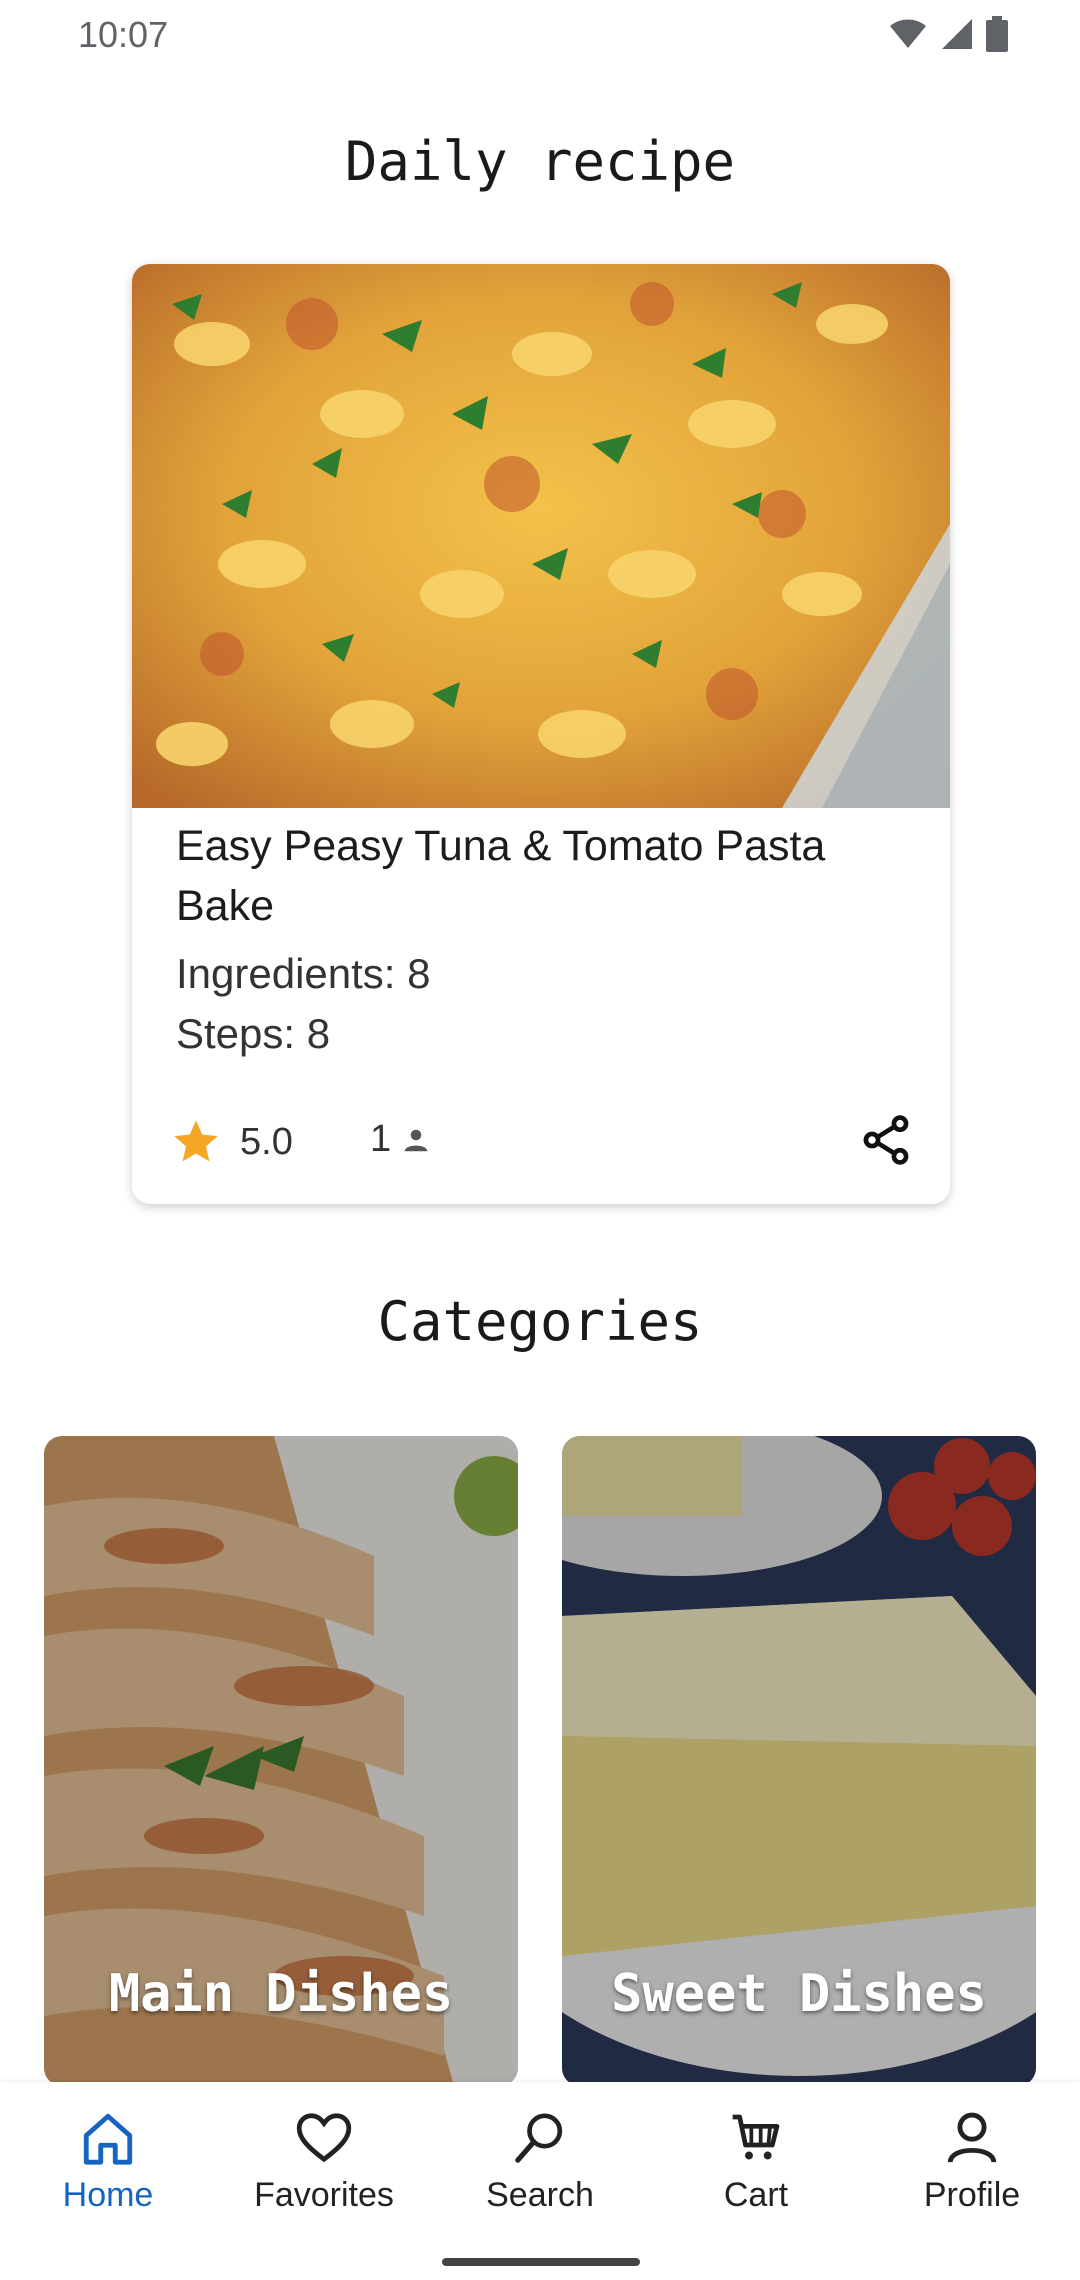 This screenshot has height=2280, width=1080. Describe the element at coordinates (540, 2168) in the screenshot. I see `nav-search: Search` at that location.